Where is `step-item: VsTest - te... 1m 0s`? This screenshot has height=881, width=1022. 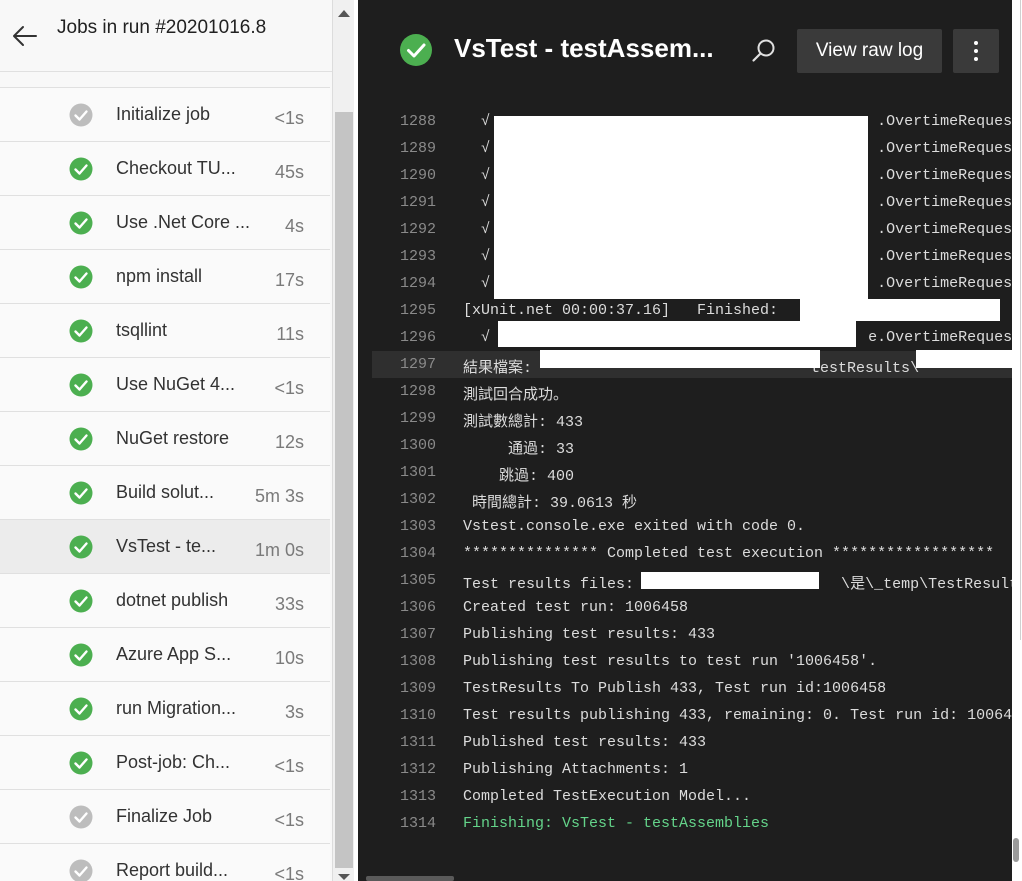 step-item: VsTest - te... 1m 0s is located at coordinates (165, 546).